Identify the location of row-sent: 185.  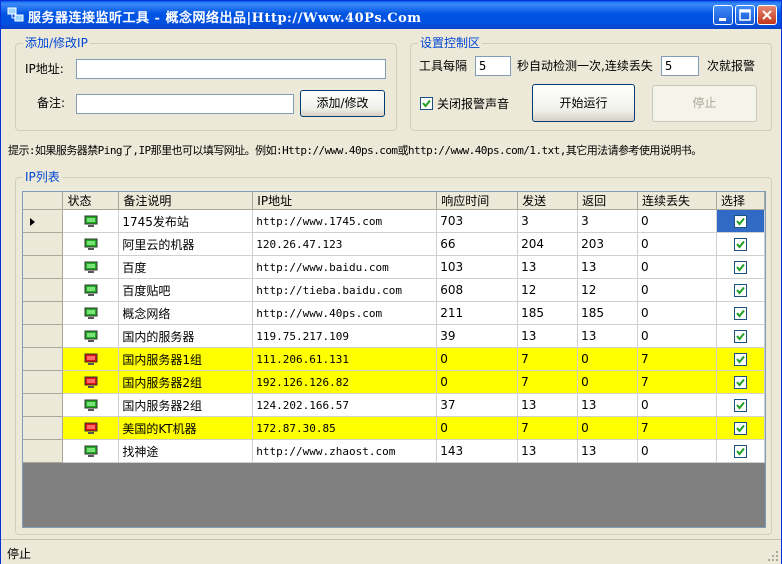
(548, 313).